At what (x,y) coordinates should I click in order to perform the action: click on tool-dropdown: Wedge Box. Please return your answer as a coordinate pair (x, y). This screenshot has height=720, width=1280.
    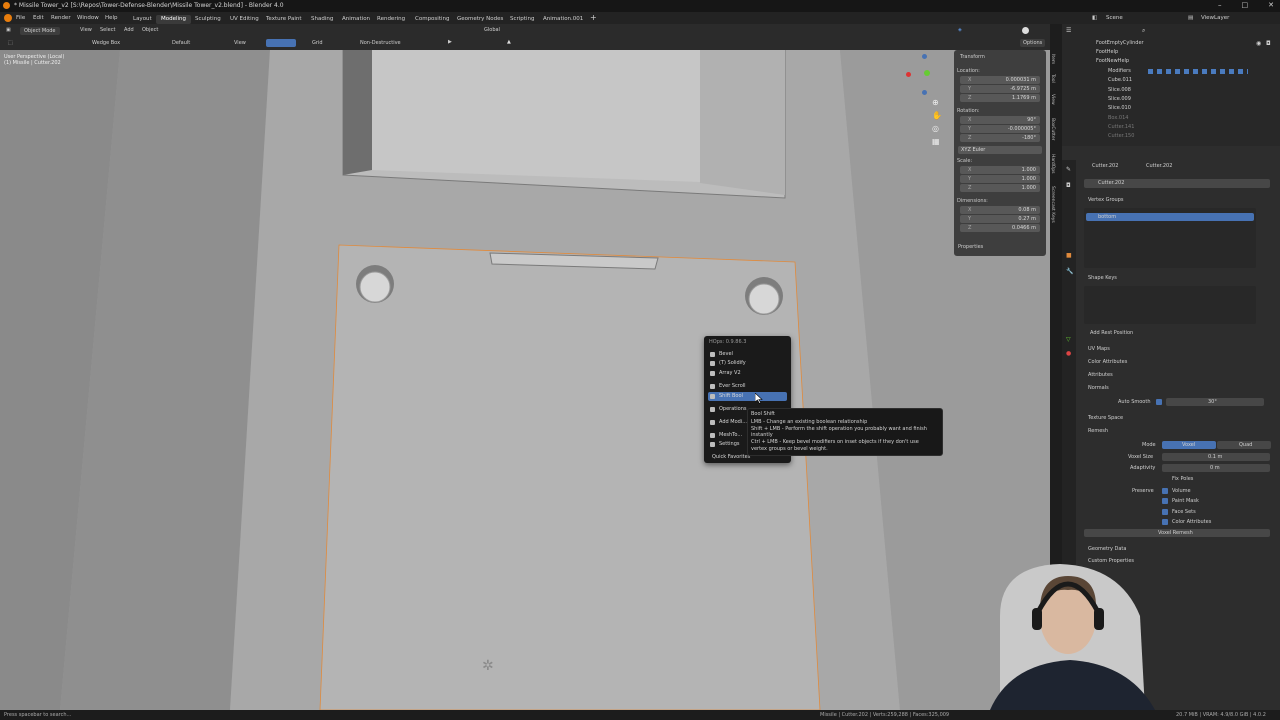
    Looking at the image, I should click on (106, 43).